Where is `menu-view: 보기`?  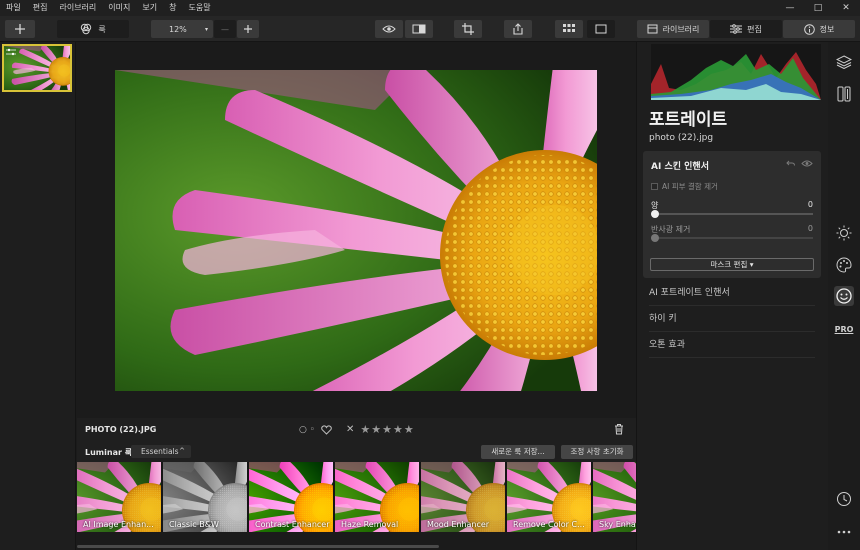 menu-view: 보기 is located at coordinates (149, 8).